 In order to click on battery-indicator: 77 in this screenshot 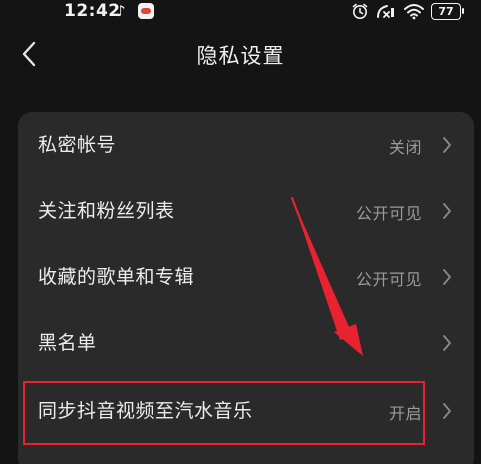, I will do `click(447, 11)`.